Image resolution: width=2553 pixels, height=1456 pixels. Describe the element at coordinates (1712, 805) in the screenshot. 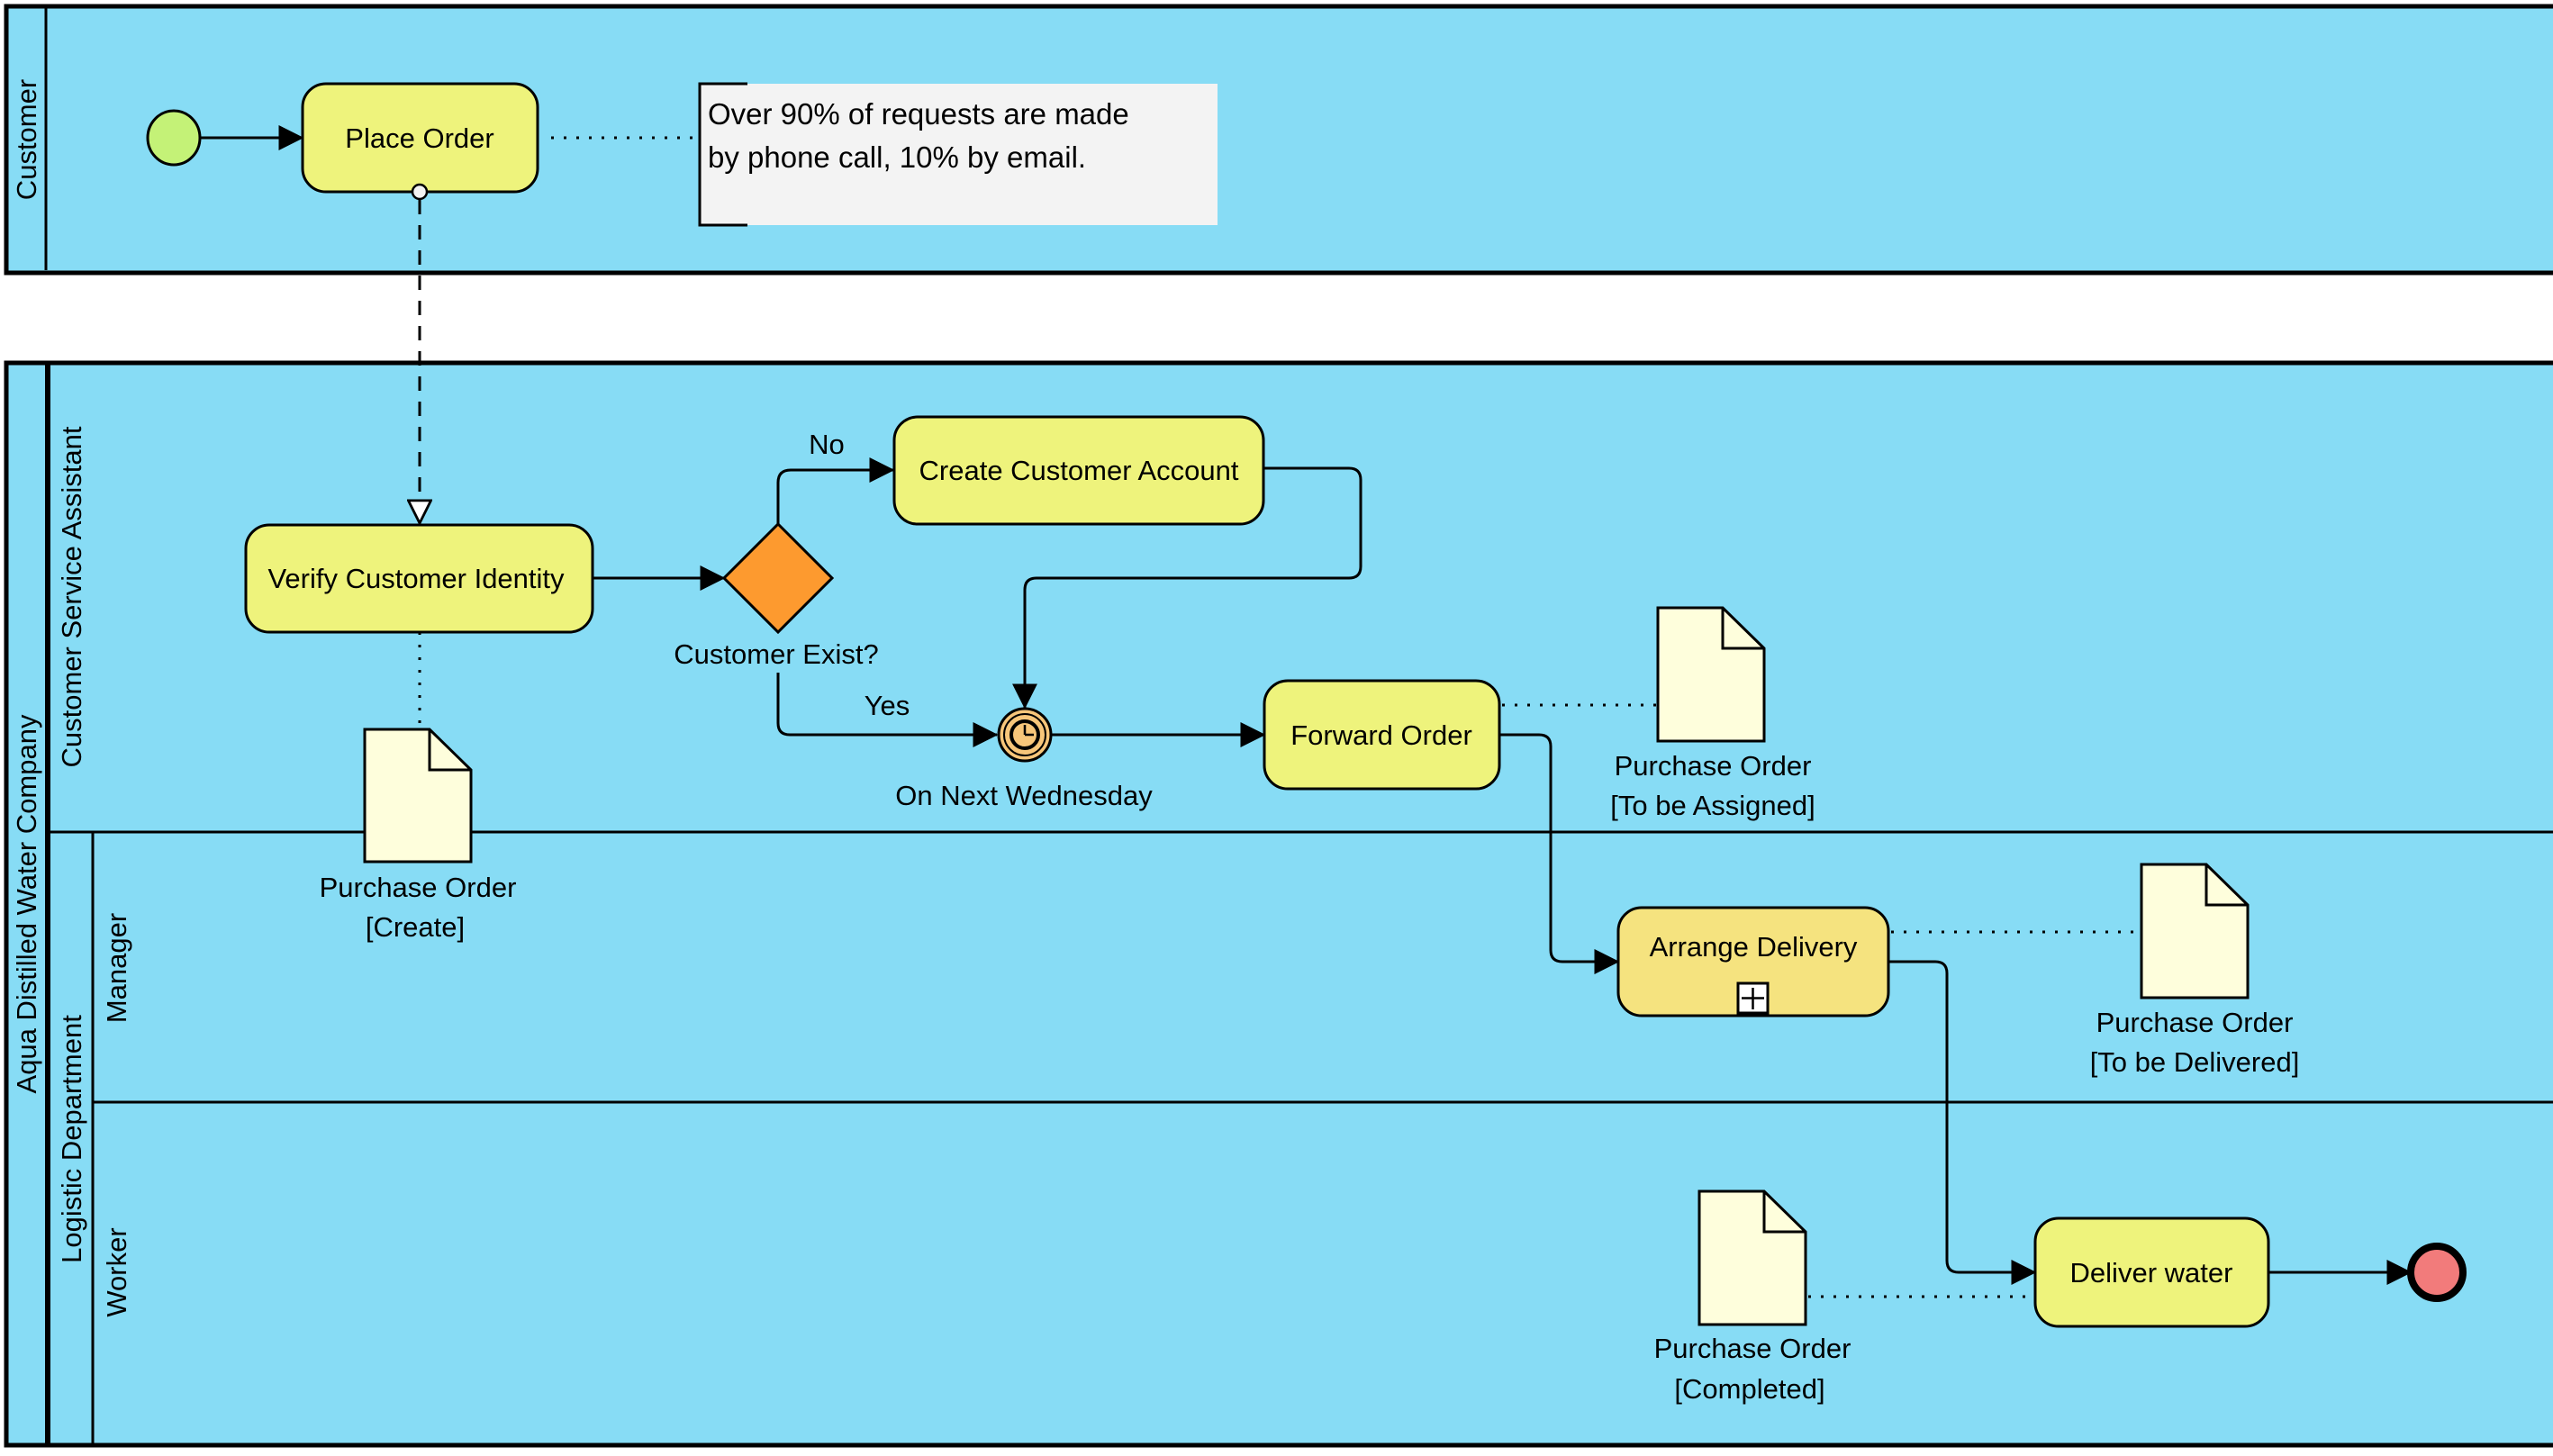

I see `data-object-state: [To be Assigned]` at that location.